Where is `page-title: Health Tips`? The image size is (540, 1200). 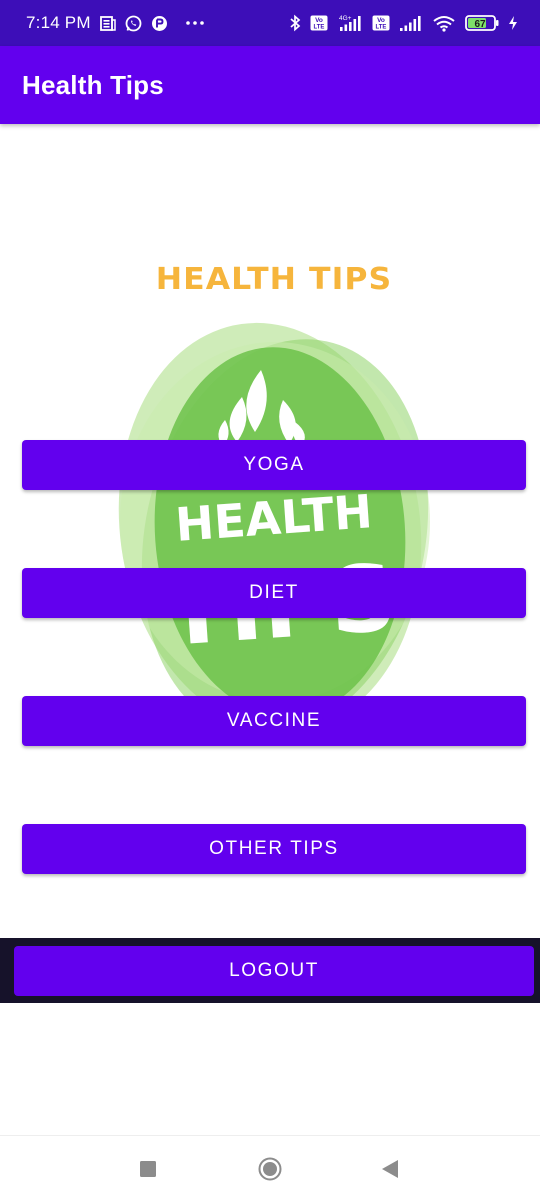
page-title: Health Tips is located at coordinates (93, 84).